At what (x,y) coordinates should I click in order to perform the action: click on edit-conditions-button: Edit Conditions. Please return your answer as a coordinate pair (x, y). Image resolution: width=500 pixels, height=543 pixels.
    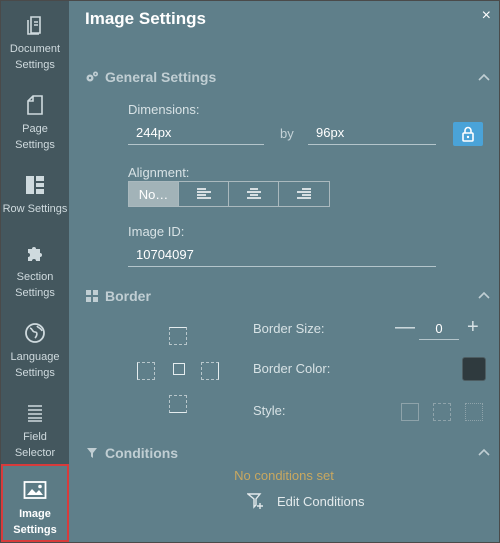
    Looking at the image, I should click on (305, 501).